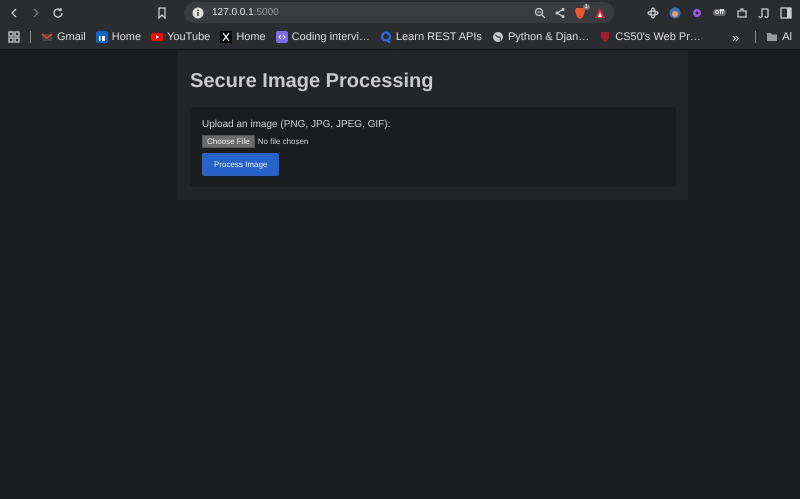  What do you see at coordinates (233, 12) in the screenshot?
I see `url-host: 127.0.0.1` at bounding box center [233, 12].